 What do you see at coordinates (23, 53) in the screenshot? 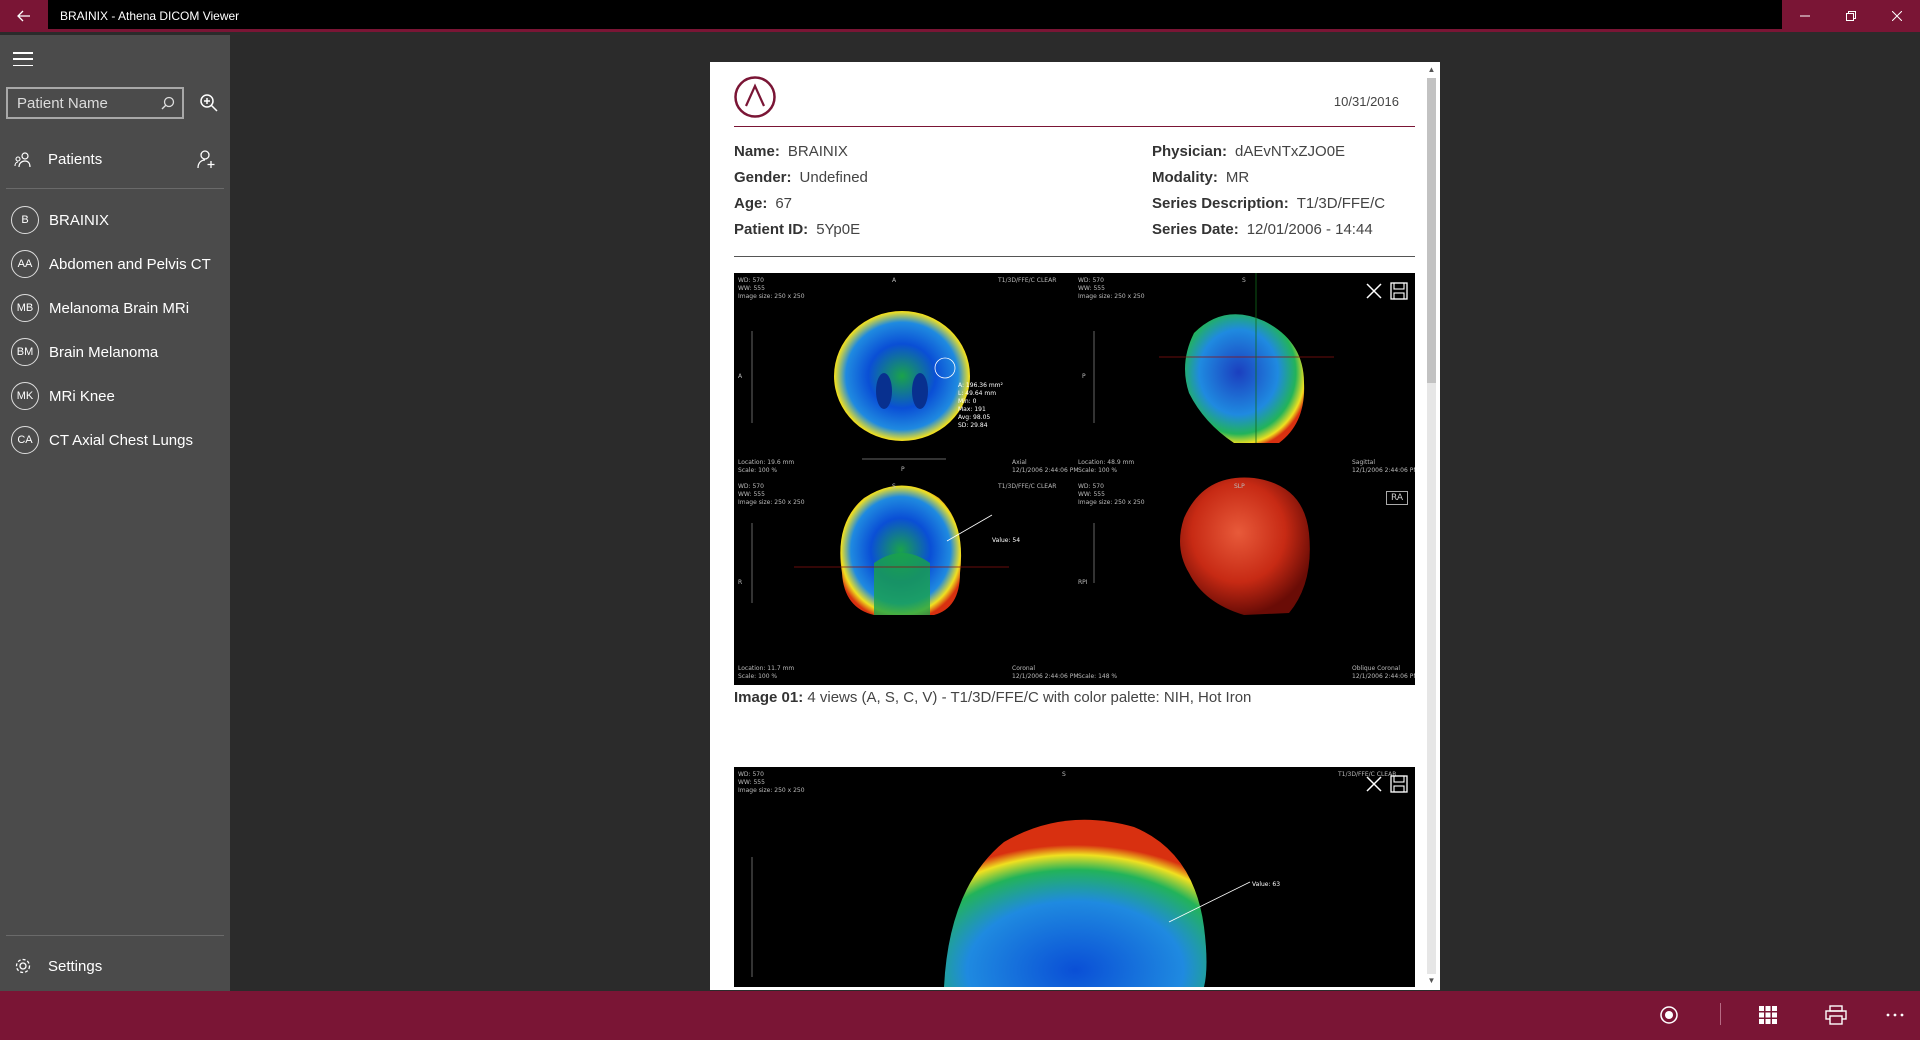
I see `hamburger-icon` at bounding box center [23, 53].